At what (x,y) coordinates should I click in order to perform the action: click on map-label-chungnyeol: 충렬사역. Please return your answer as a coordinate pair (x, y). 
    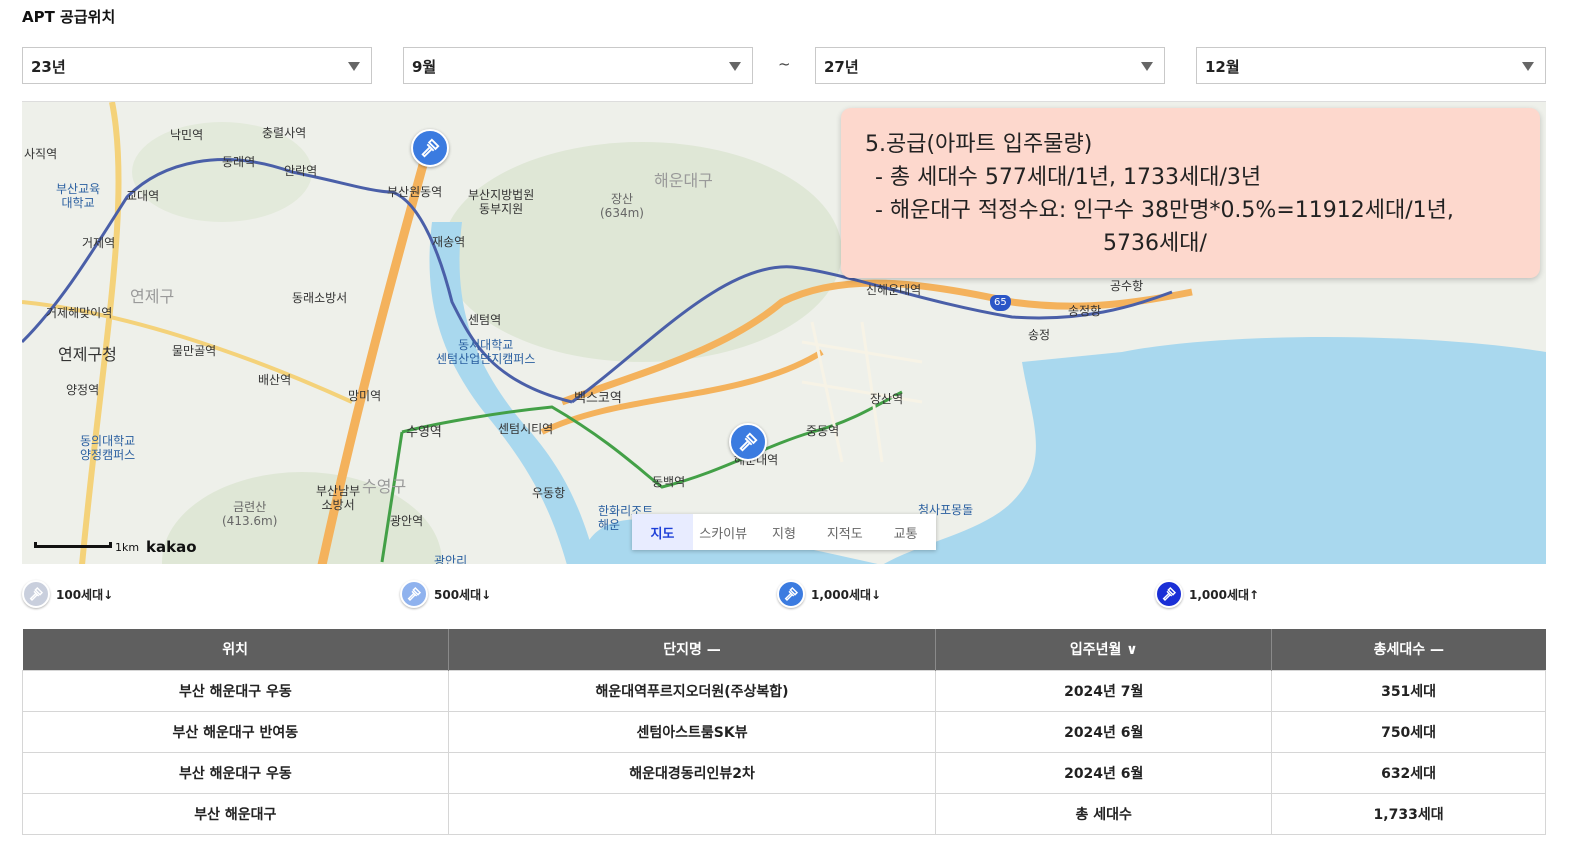
    Looking at the image, I should click on (284, 133).